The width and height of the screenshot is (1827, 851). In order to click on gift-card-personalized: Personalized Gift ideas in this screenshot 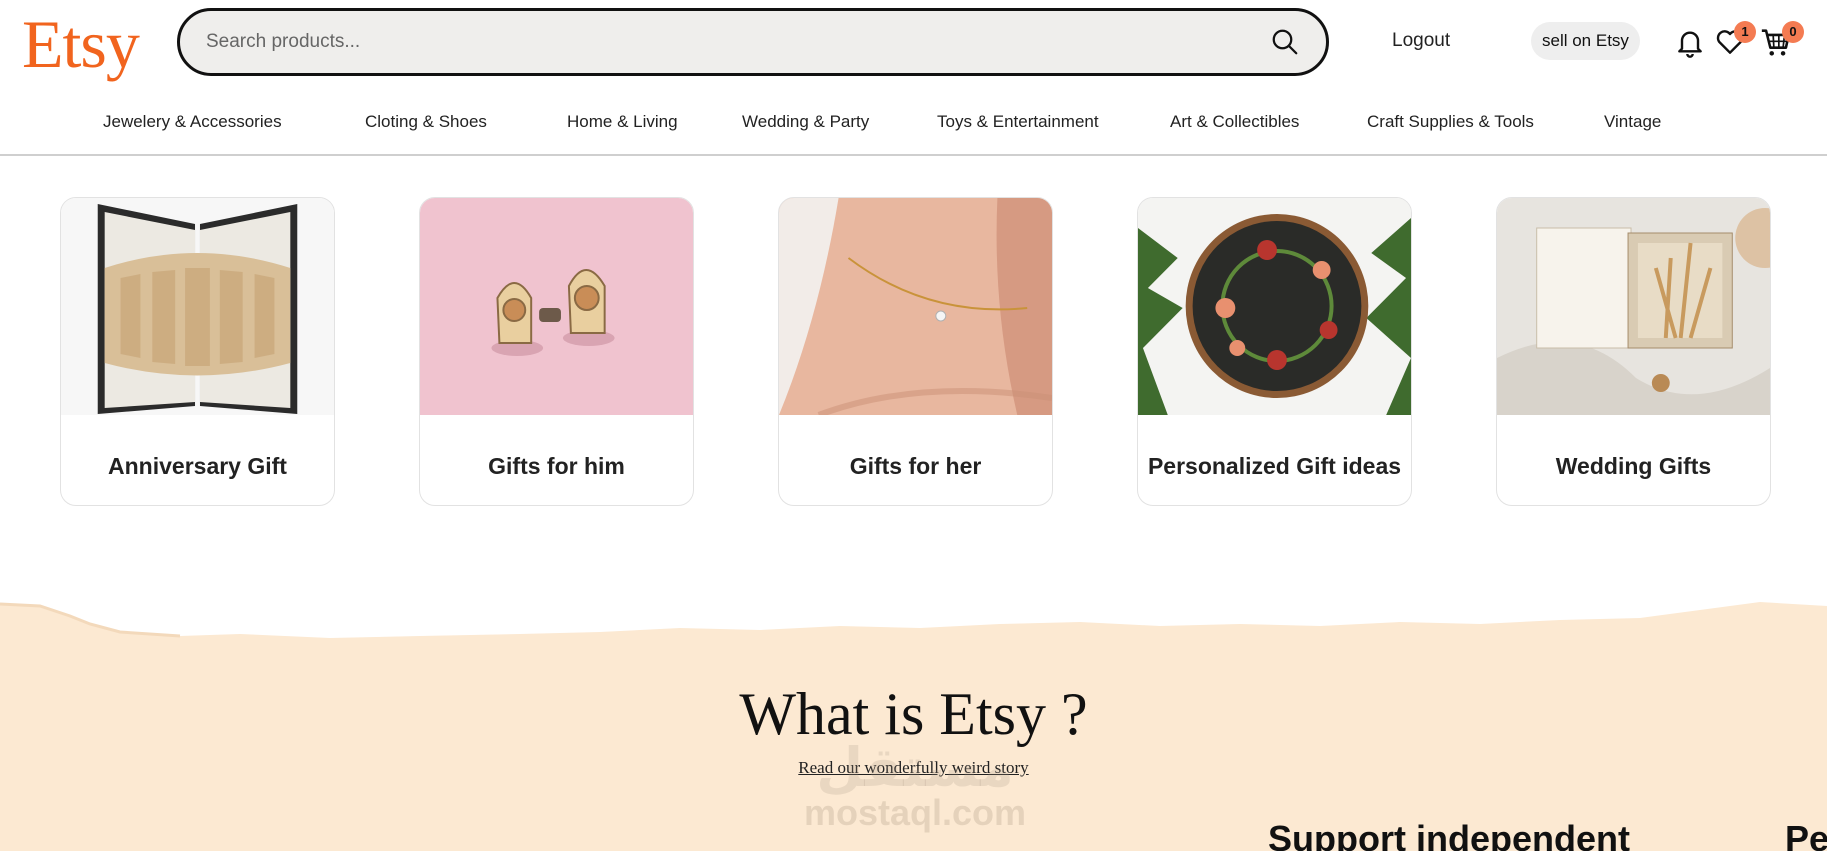, I will do `click(1274, 351)`.